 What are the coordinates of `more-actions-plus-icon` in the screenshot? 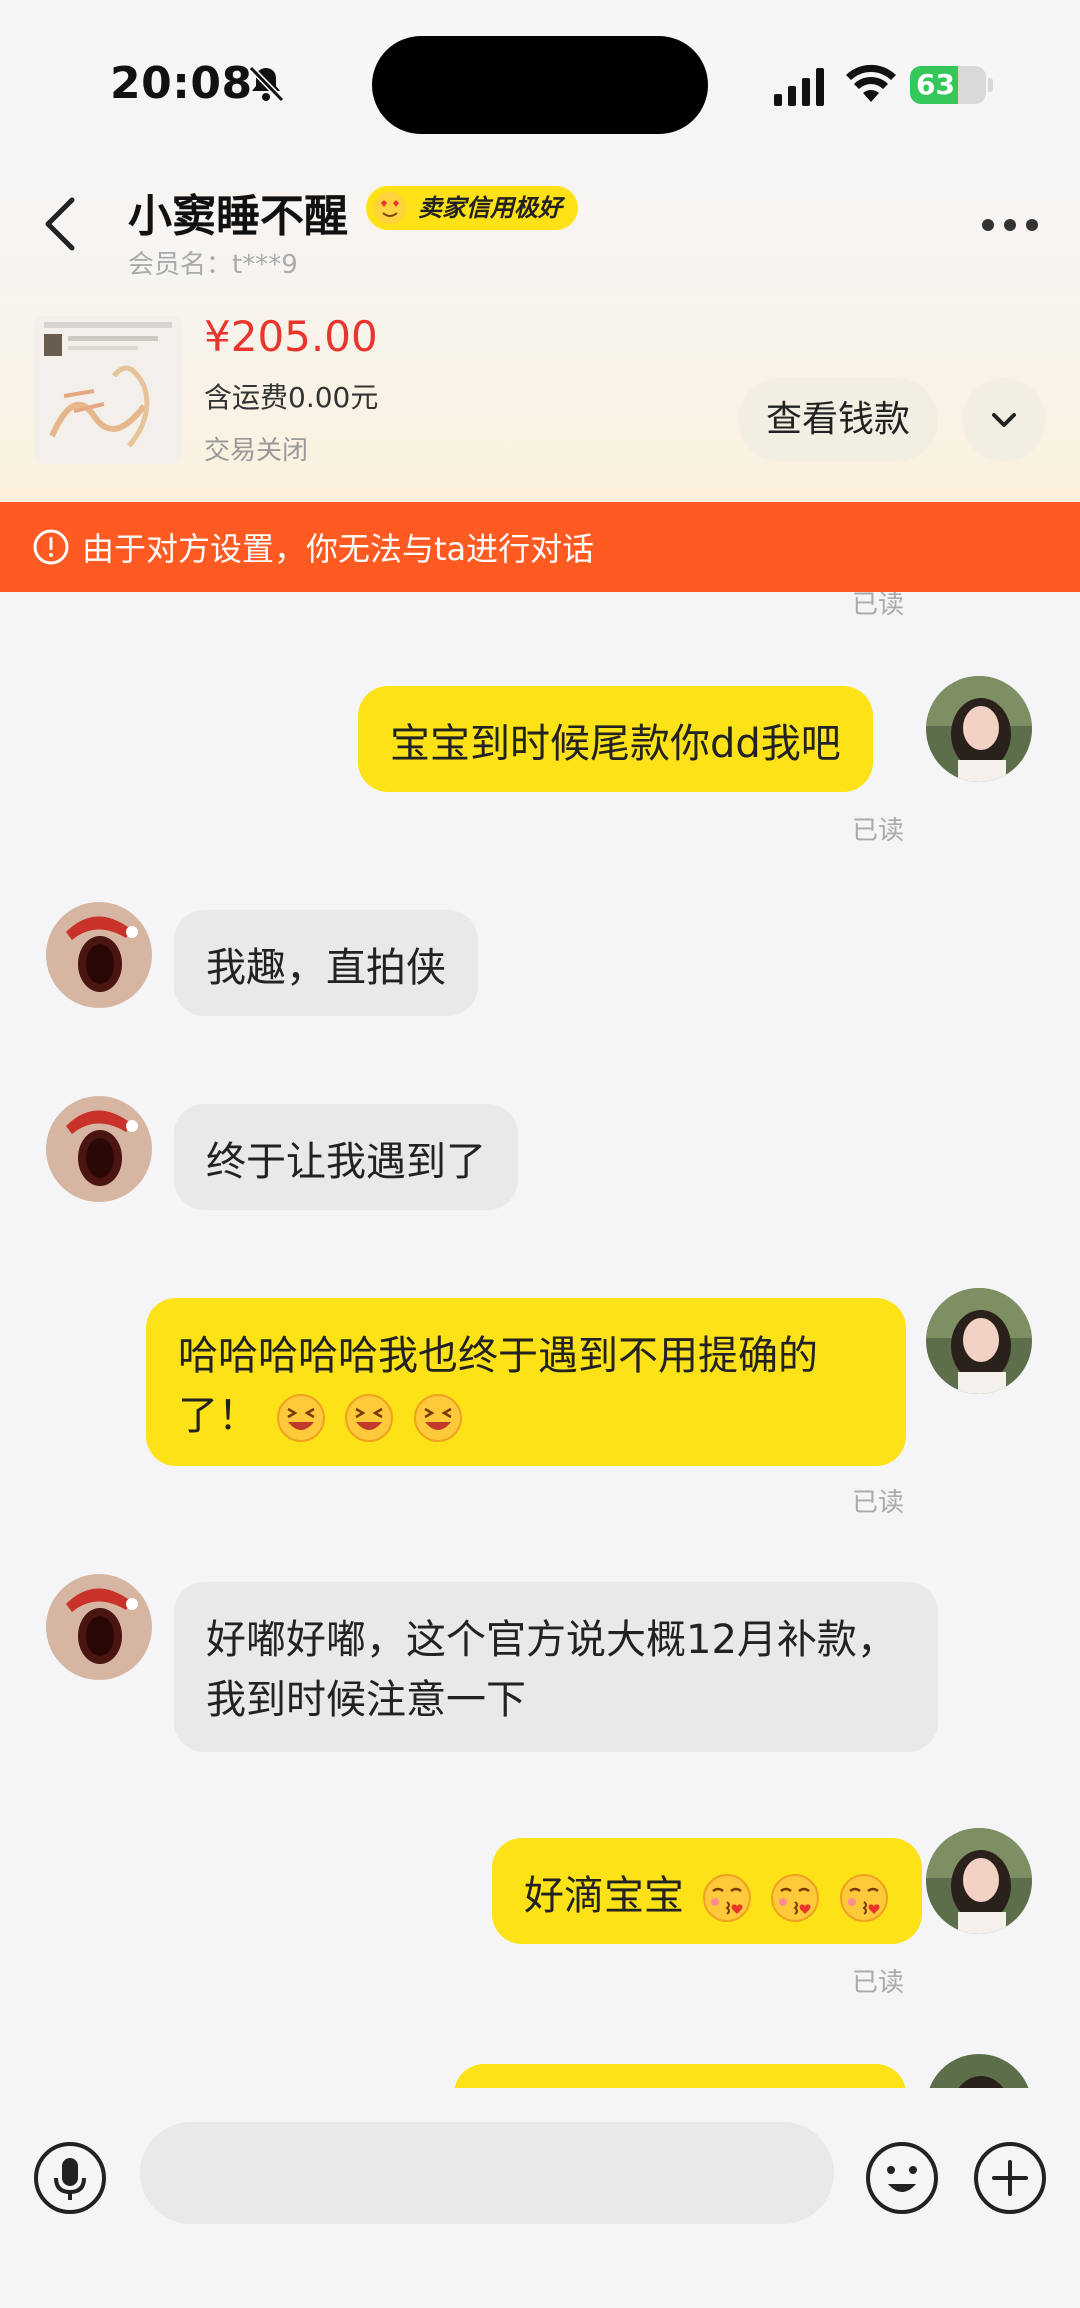 It's located at (1010, 2178).